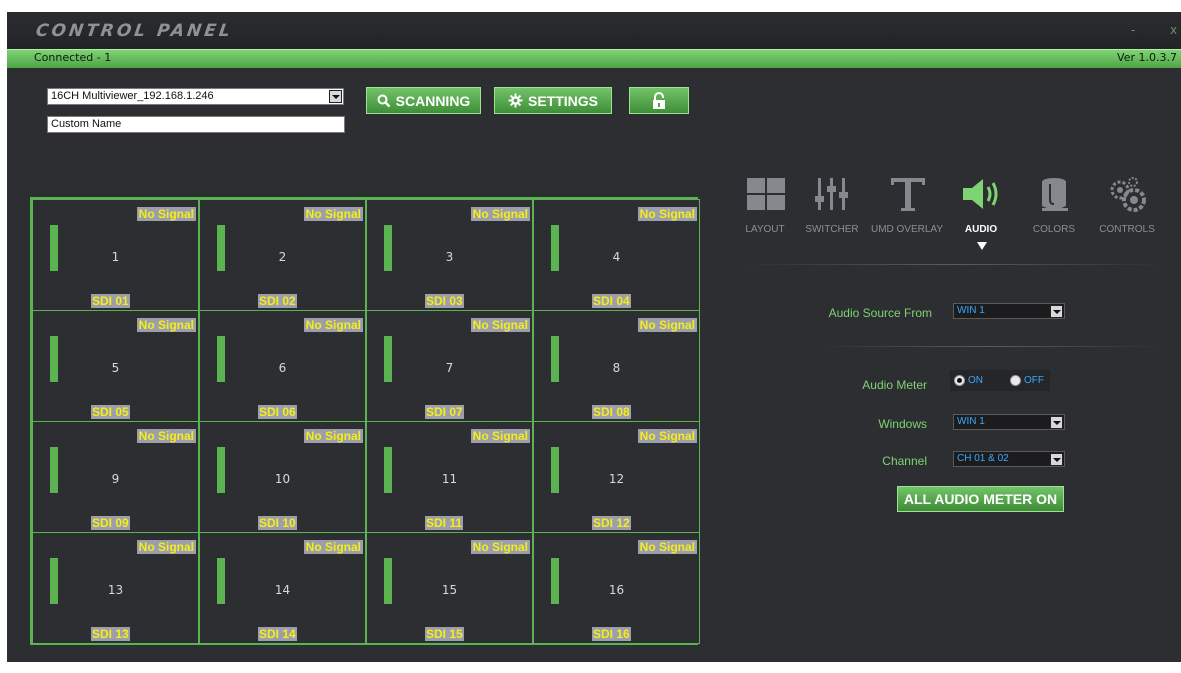 The width and height of the screenshot is (1181, 673). I want to click on tab-label: AUDIO, so click(981, 229).